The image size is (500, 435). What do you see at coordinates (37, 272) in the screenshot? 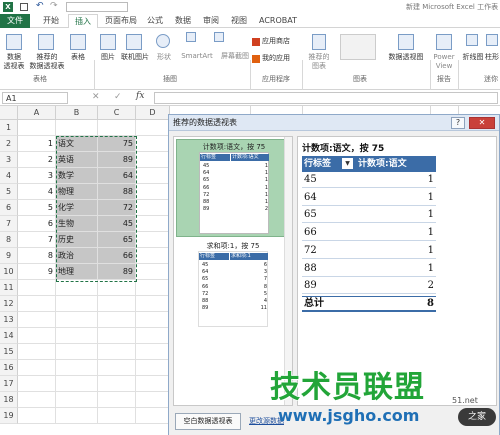
I see `sheet-cell: 9` at bounding box center [37, 272].